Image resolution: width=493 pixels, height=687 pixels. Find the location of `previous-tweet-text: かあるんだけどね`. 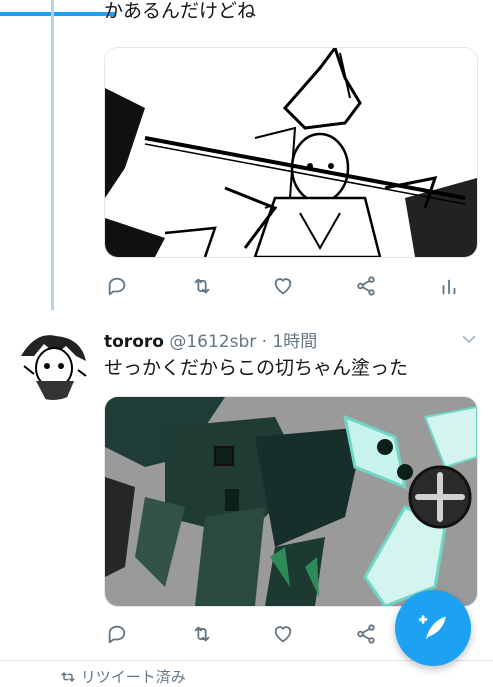

previous-tweet-text: かあるんだけどね is located at coordinates (180, 11).